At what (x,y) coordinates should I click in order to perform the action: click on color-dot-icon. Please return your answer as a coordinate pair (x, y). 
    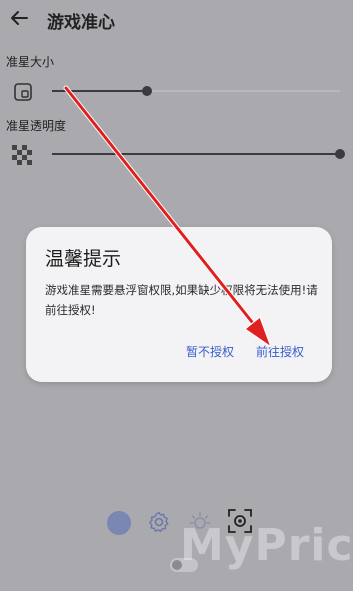
    Looking at the image, I should click on (119, 523).